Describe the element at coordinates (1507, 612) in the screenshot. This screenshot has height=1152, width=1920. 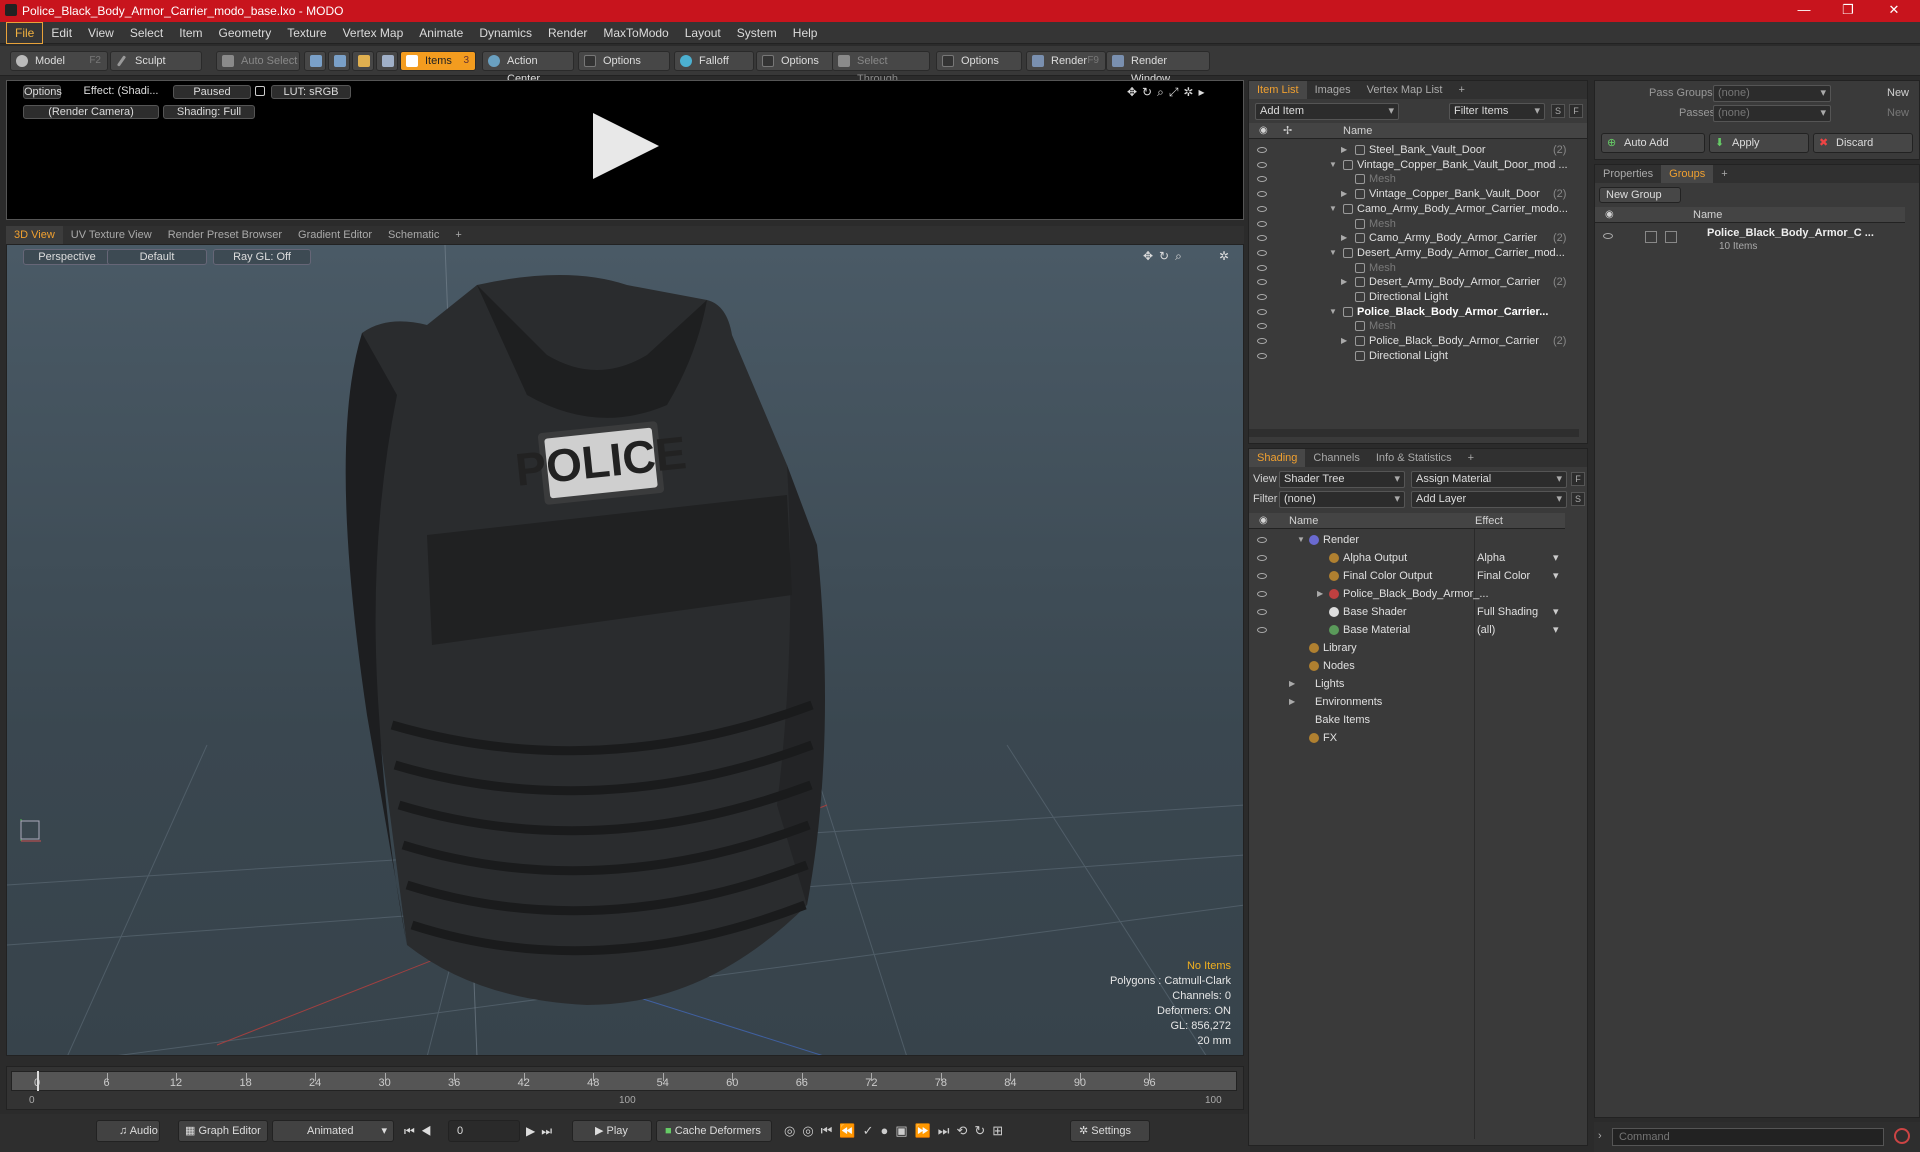
I see `shader-effect-dropdown: Full Shading` at that location.